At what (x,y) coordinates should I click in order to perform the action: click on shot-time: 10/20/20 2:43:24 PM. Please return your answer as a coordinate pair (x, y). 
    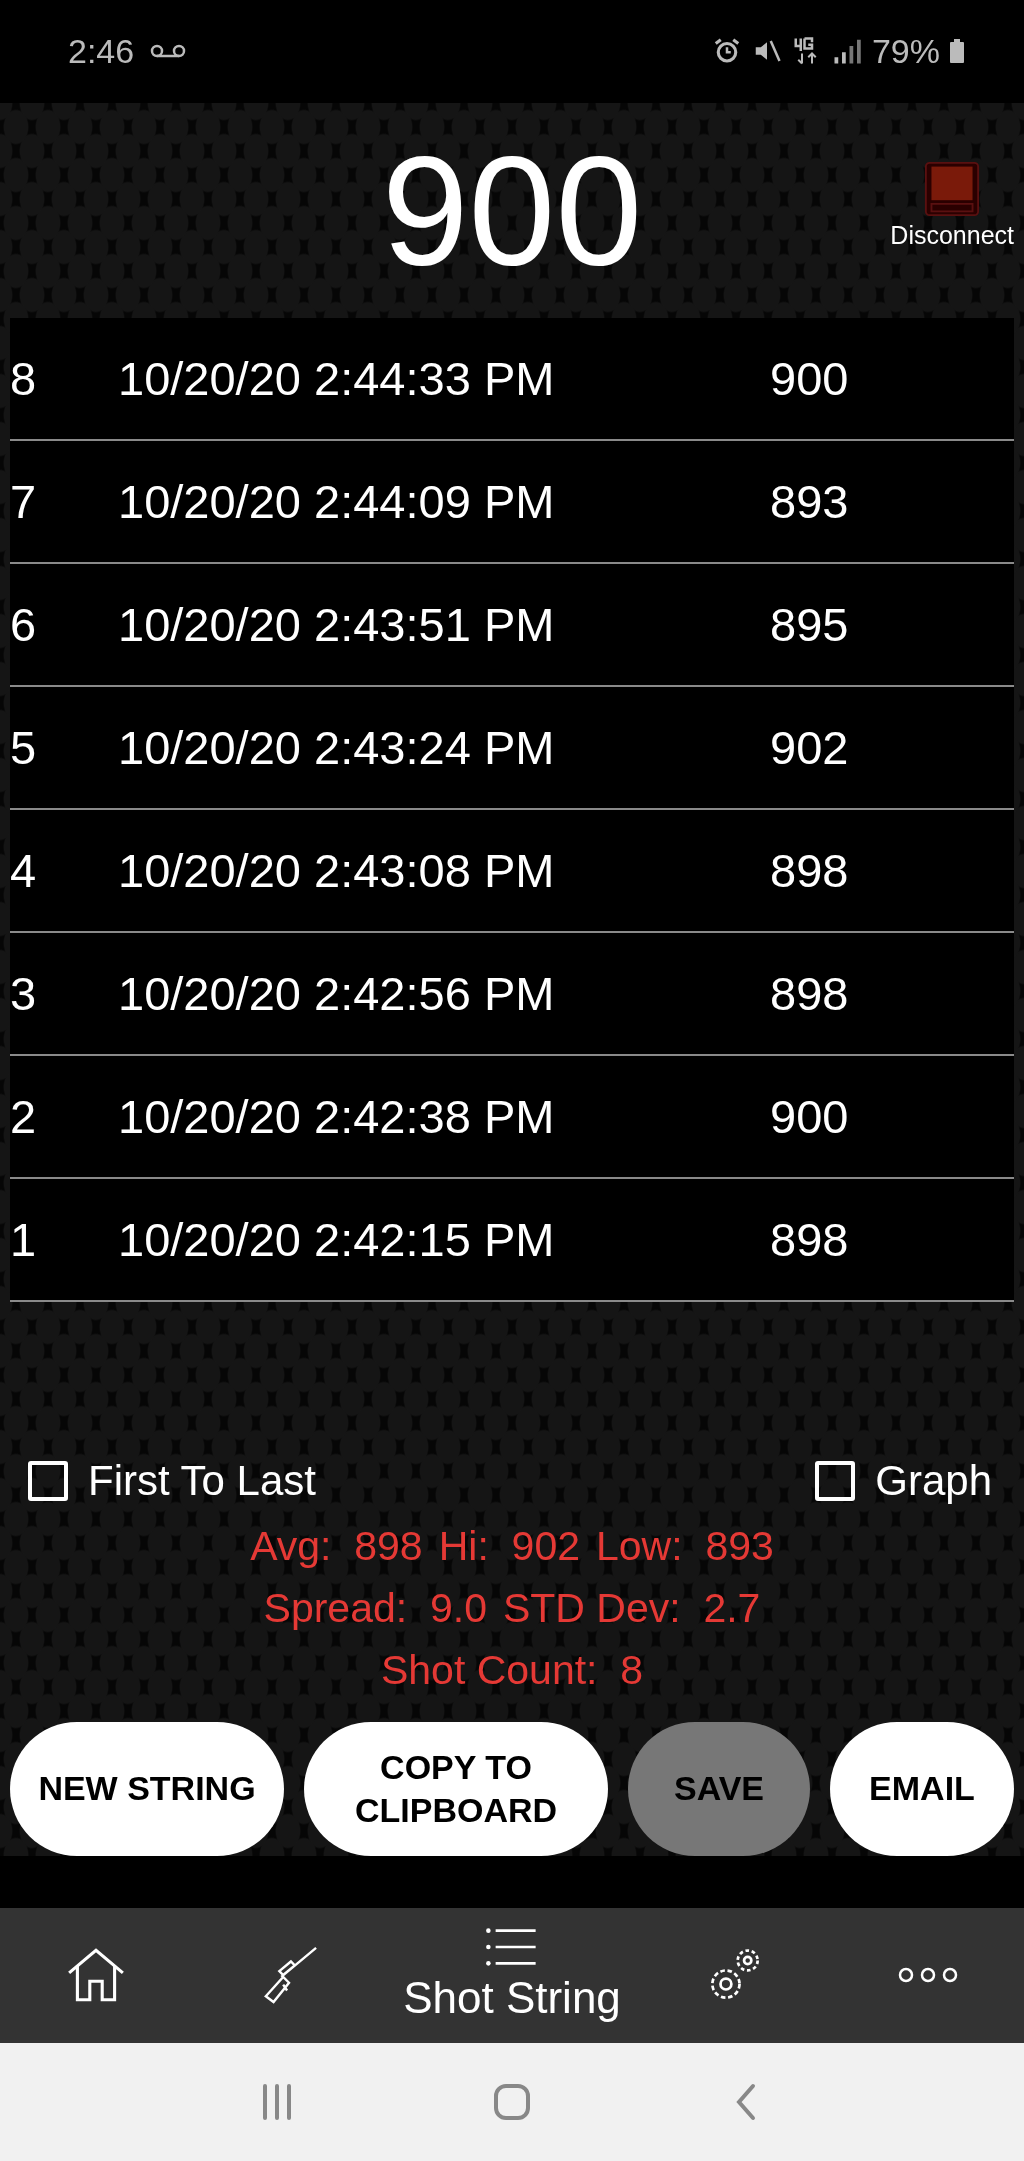
    Looking at the image, I should click on (337, 747).